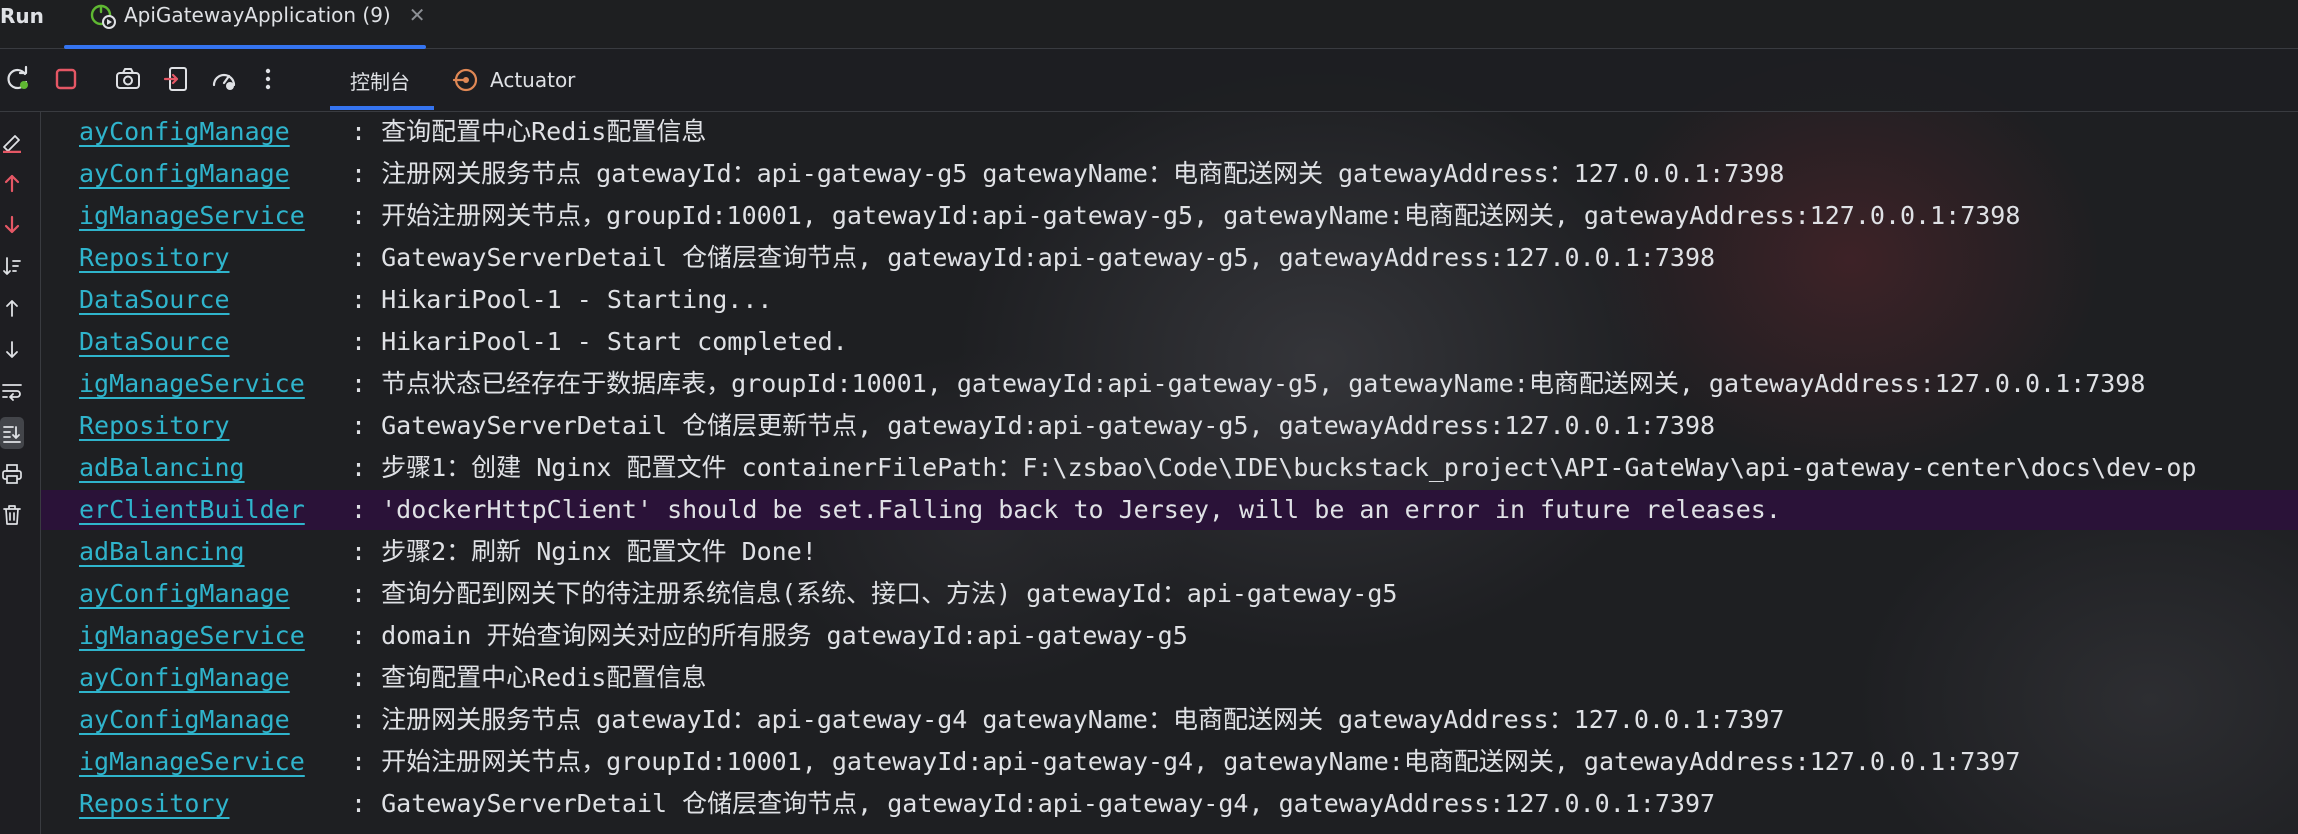 This screenshot has height=834, width=2298. I want to click on scroll-down-button, so click(12, 350).